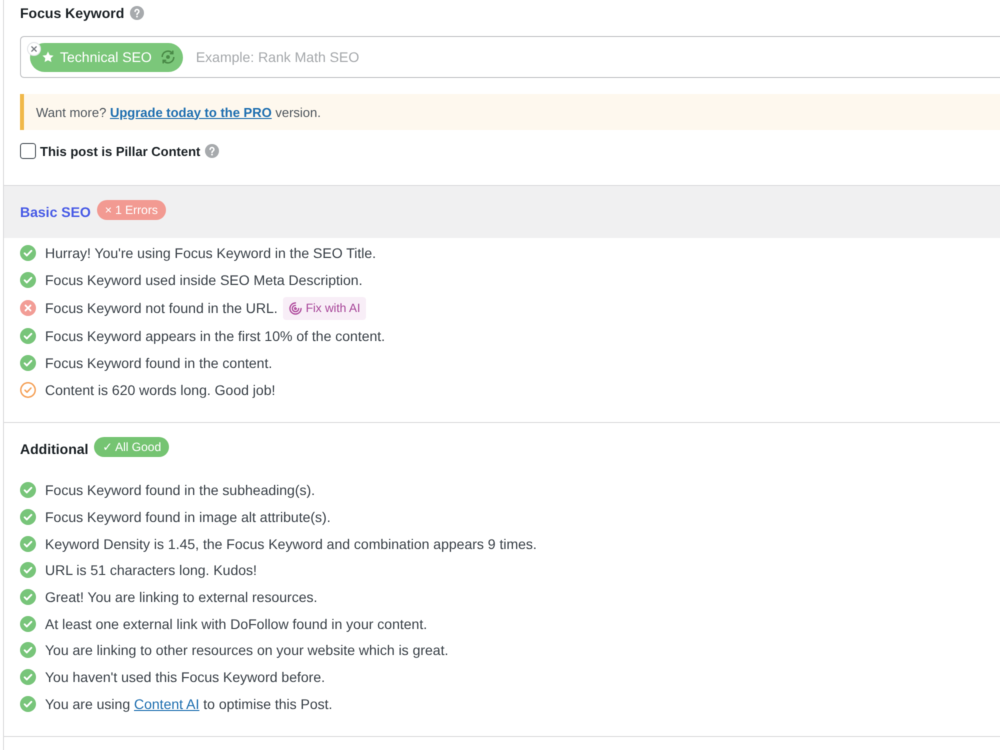 This screenshot has height=750, width=1000. What do you see at coordinates (295, 308) in the screenshot?
I see `spiral-icon` at bounding box center [295, 308].